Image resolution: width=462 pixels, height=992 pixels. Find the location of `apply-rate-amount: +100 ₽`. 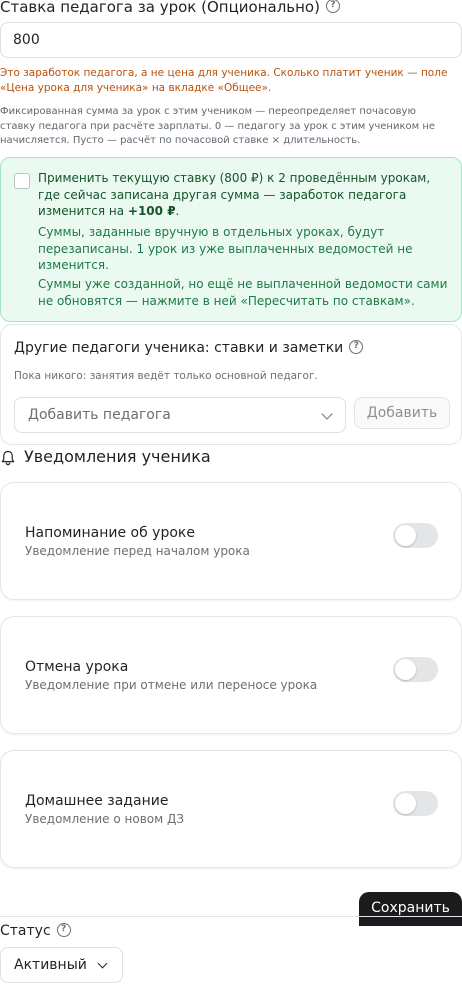

apply-rate-amount: +100 ₽ is located at coordinates (151, 211).